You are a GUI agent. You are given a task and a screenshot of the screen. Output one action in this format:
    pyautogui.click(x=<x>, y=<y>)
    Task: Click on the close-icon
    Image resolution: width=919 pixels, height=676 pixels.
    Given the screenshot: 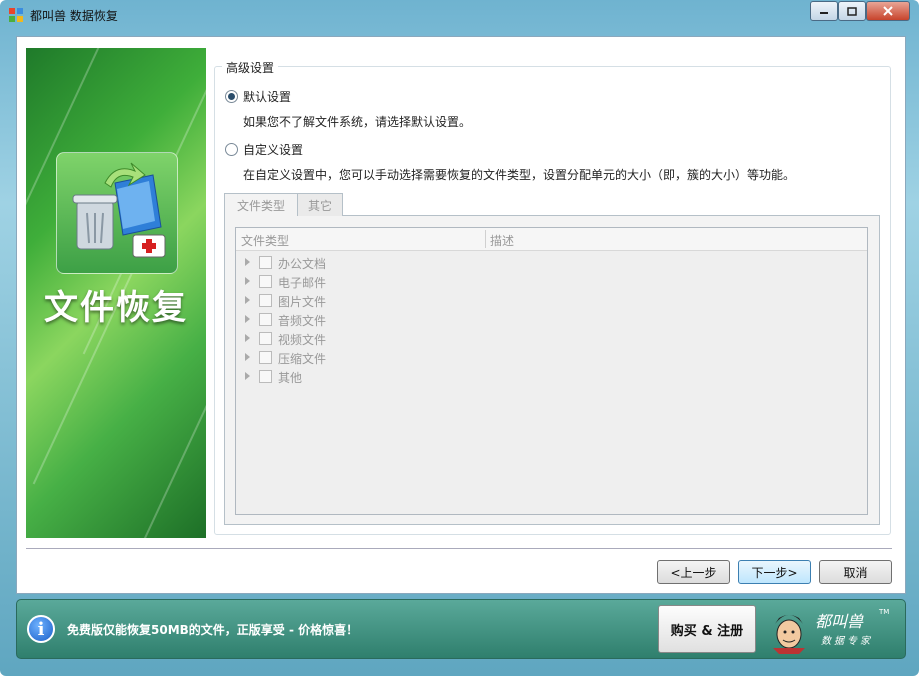 What is the action you would take?
    pyautogui.click(x=888, y=11)
    